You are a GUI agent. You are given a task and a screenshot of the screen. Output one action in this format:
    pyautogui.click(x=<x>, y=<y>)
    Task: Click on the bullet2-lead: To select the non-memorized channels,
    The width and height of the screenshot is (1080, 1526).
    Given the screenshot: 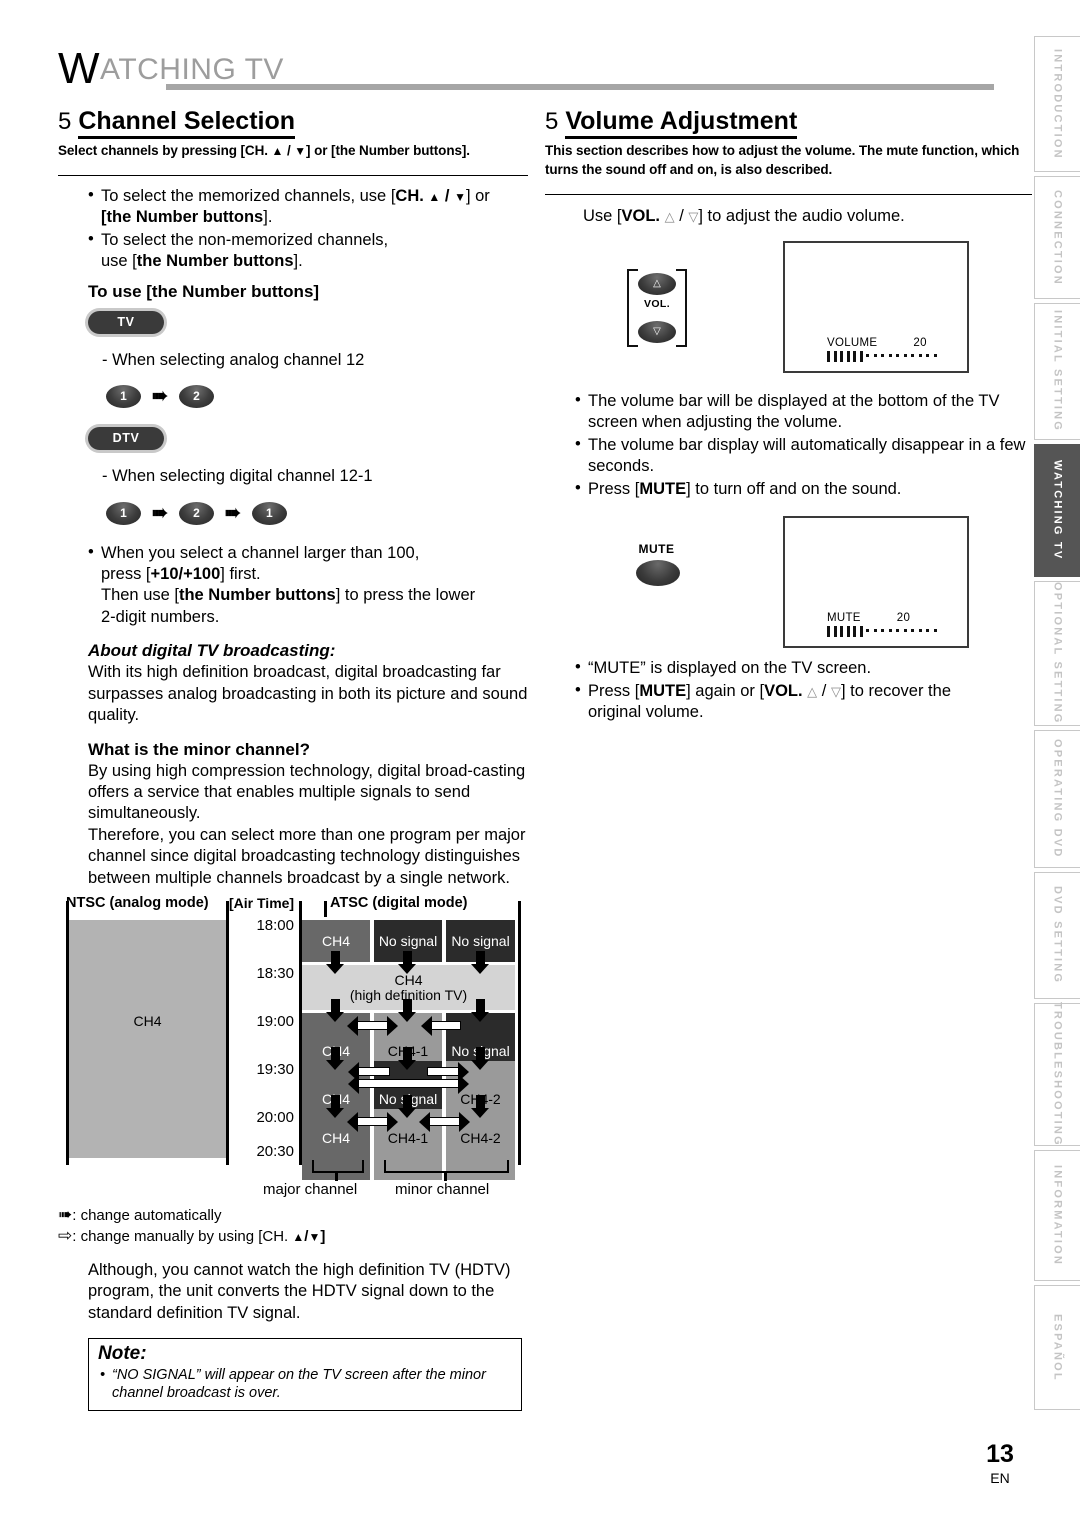 What is the action you would take?
    pyautogui.click(x=245, y=239)
    